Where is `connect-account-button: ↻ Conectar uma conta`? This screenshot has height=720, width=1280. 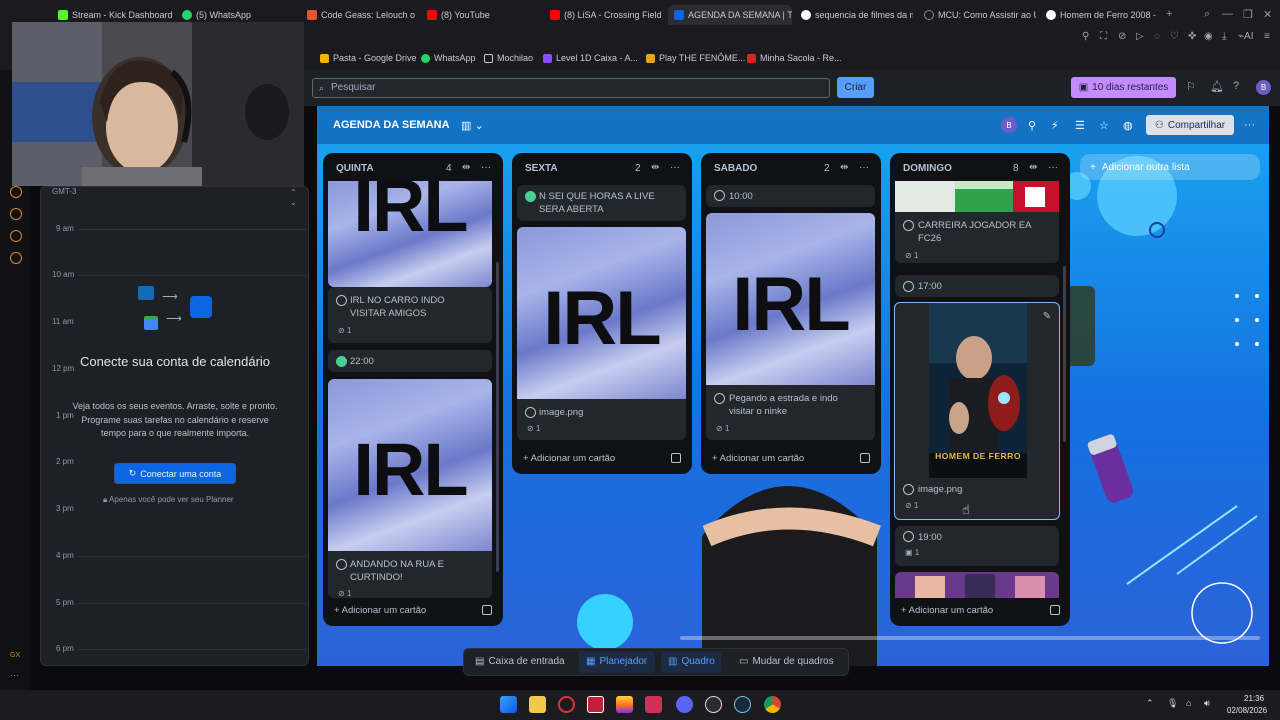
connect-account-button: ↻ Conectar uma conta is located at coordinates (175, 473).